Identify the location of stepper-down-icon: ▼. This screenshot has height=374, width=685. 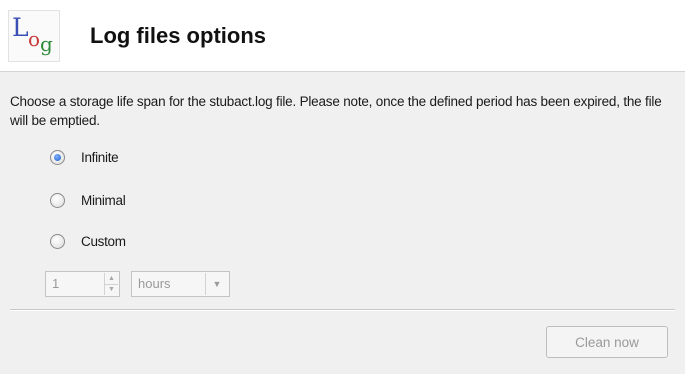
(111, 289).